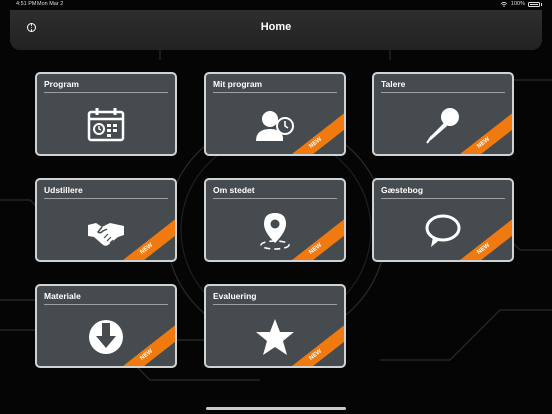 The width and height of the screenshot is (552, 414). Describe the element at coordinates (276, 408) in the screenshot. I see `home-indicator` at that location.